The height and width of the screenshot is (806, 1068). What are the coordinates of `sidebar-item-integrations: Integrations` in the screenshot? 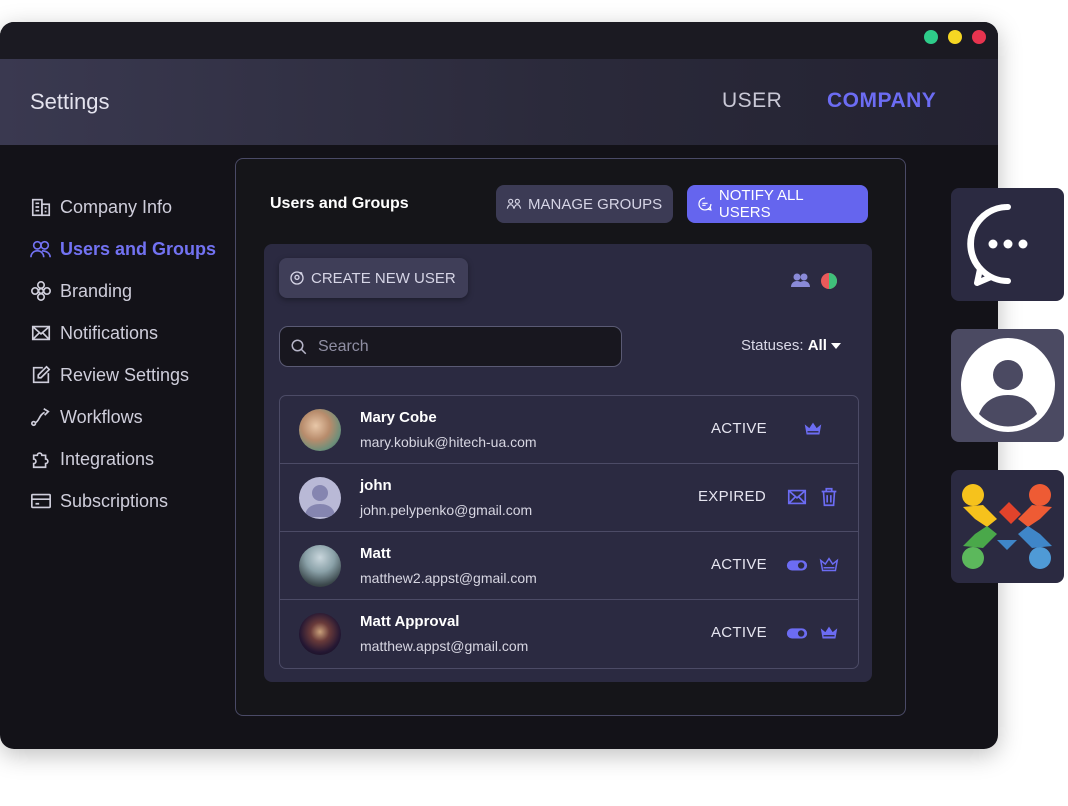 It's located at (123, 459).